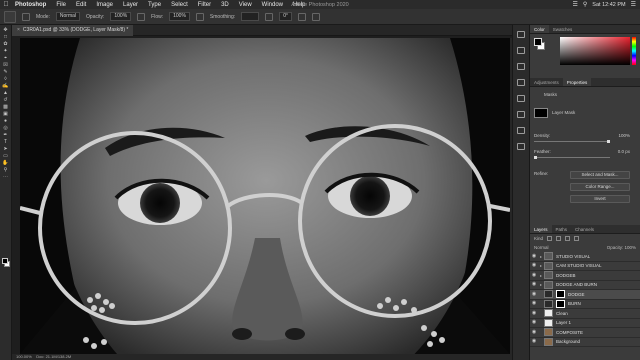  What do you see at coordinates (577, 238) in the screenshot?
I see `filter-shape-icon` at bounding box center [577, 238].